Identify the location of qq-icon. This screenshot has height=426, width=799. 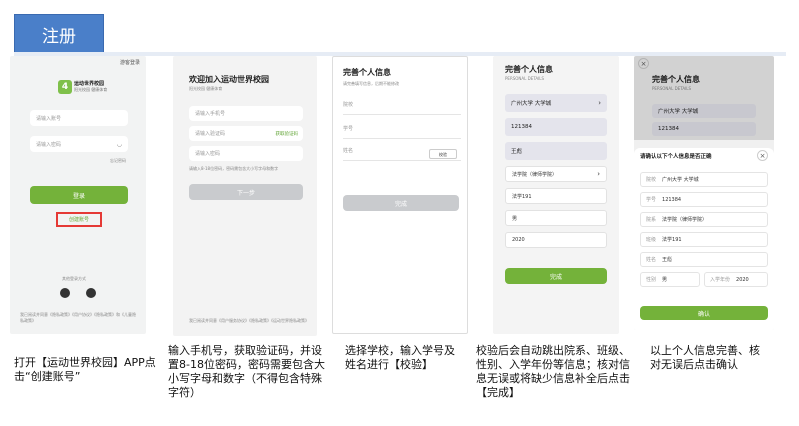
(91, 293).